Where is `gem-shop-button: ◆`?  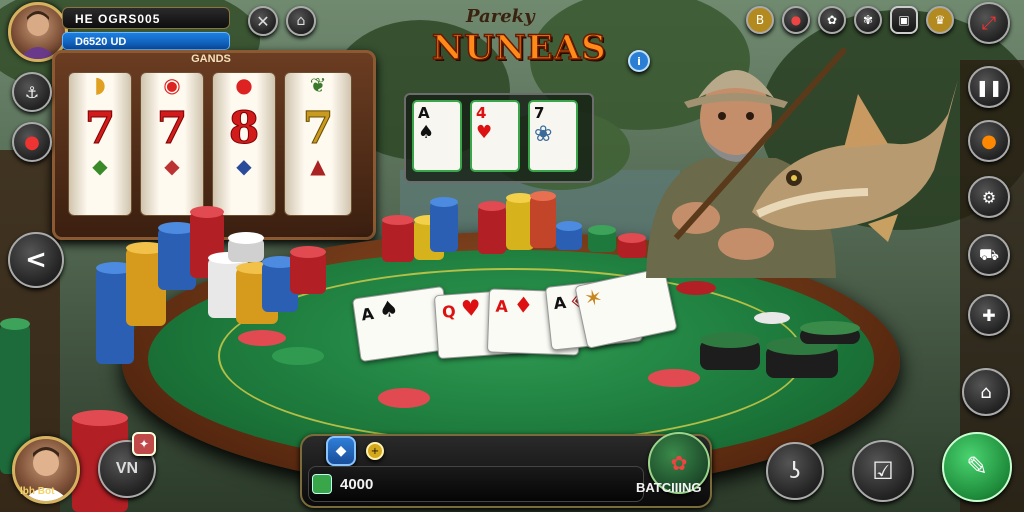
gem-shop-button: ◆ is located at coordinates (341, 451).